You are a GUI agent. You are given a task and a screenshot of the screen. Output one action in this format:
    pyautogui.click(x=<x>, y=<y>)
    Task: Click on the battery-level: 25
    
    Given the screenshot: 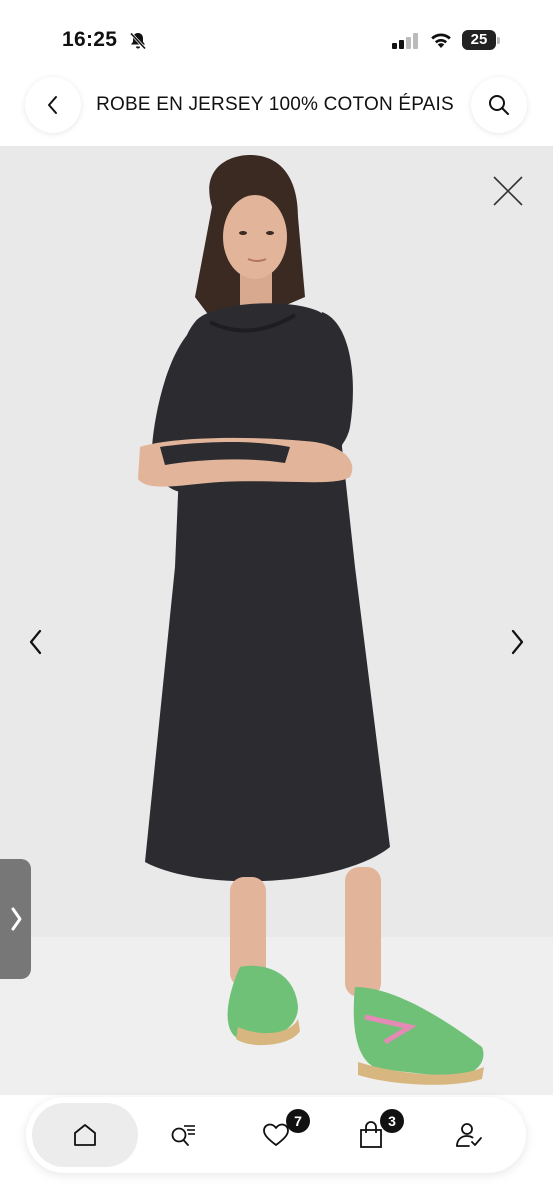 What is the action you would take?
    pyautogui.click(x=479, y=39)
    